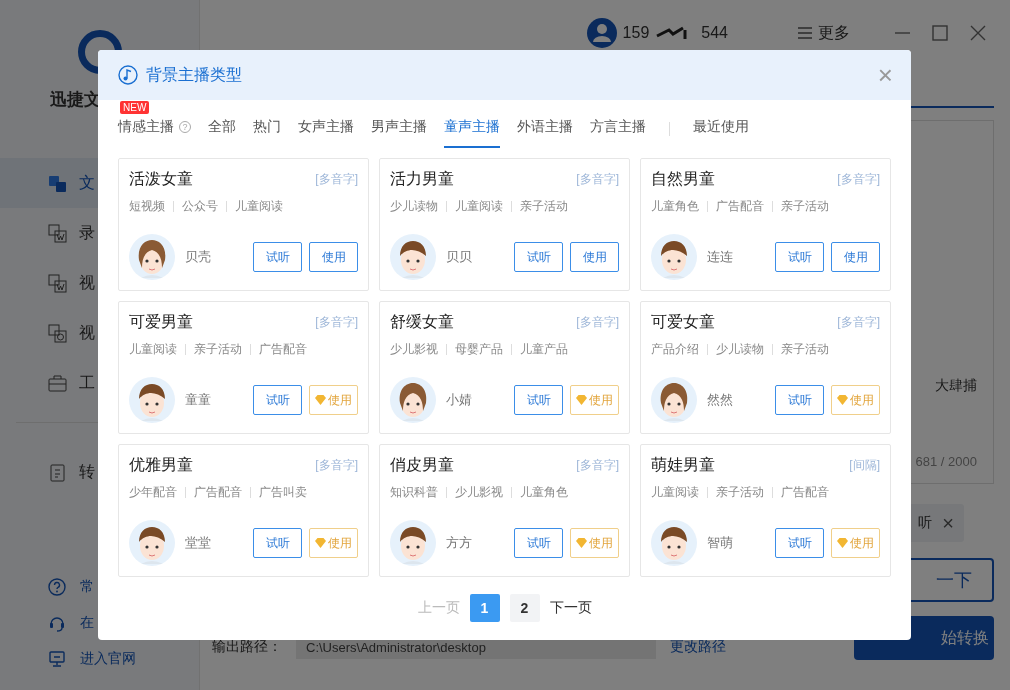  I want to click on dialog-title: 背景主播类型, so click(194, 74).